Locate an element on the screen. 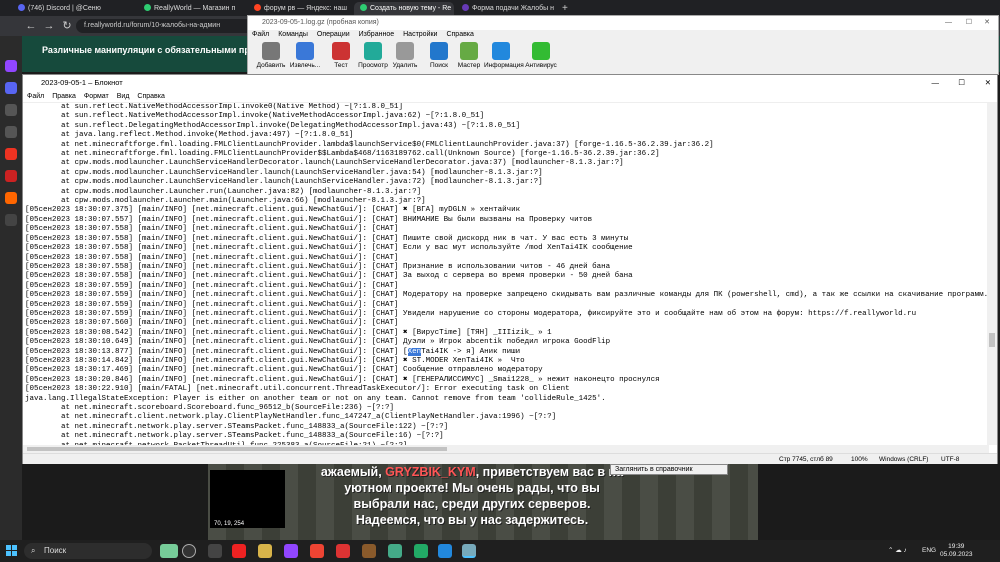 Image resolution: width=1000 pixels, height=562 pixels. clock: 19:39 05.09.2023 is located at coordinates (956, 551).